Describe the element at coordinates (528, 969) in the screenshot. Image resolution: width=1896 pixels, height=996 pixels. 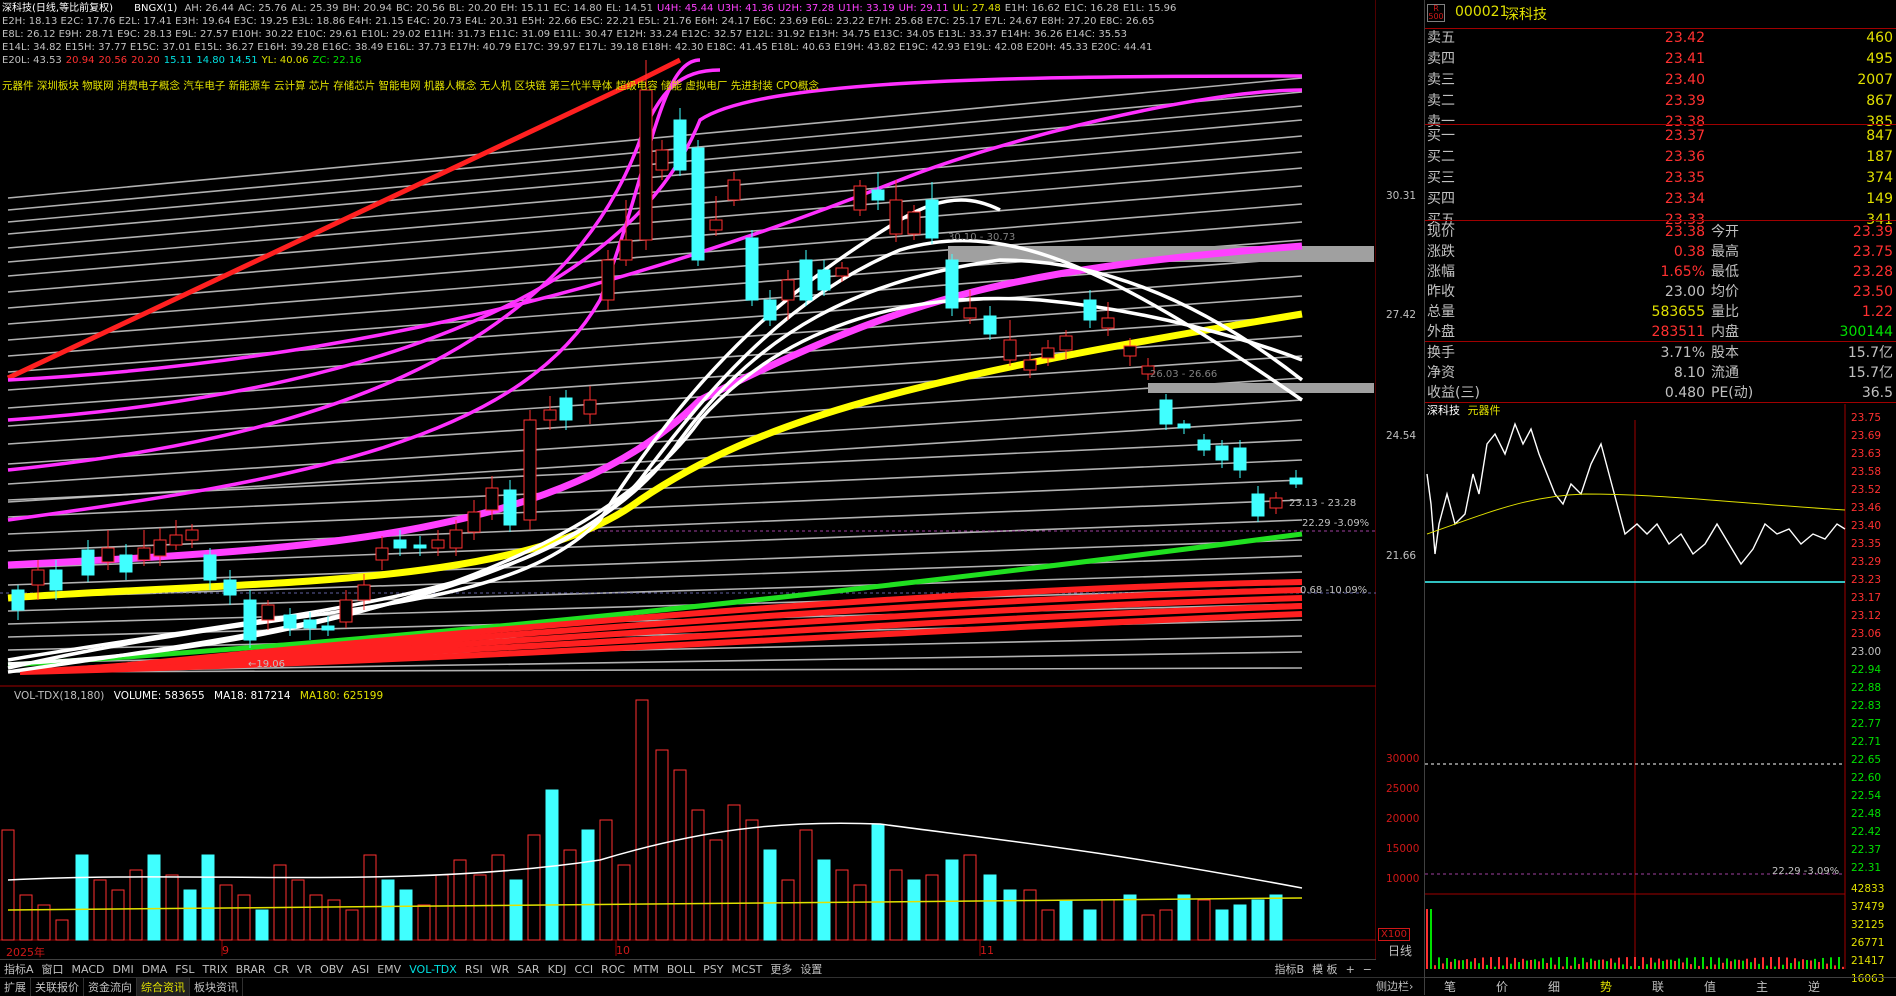
I see `toolbar-item: SAR` at that location.